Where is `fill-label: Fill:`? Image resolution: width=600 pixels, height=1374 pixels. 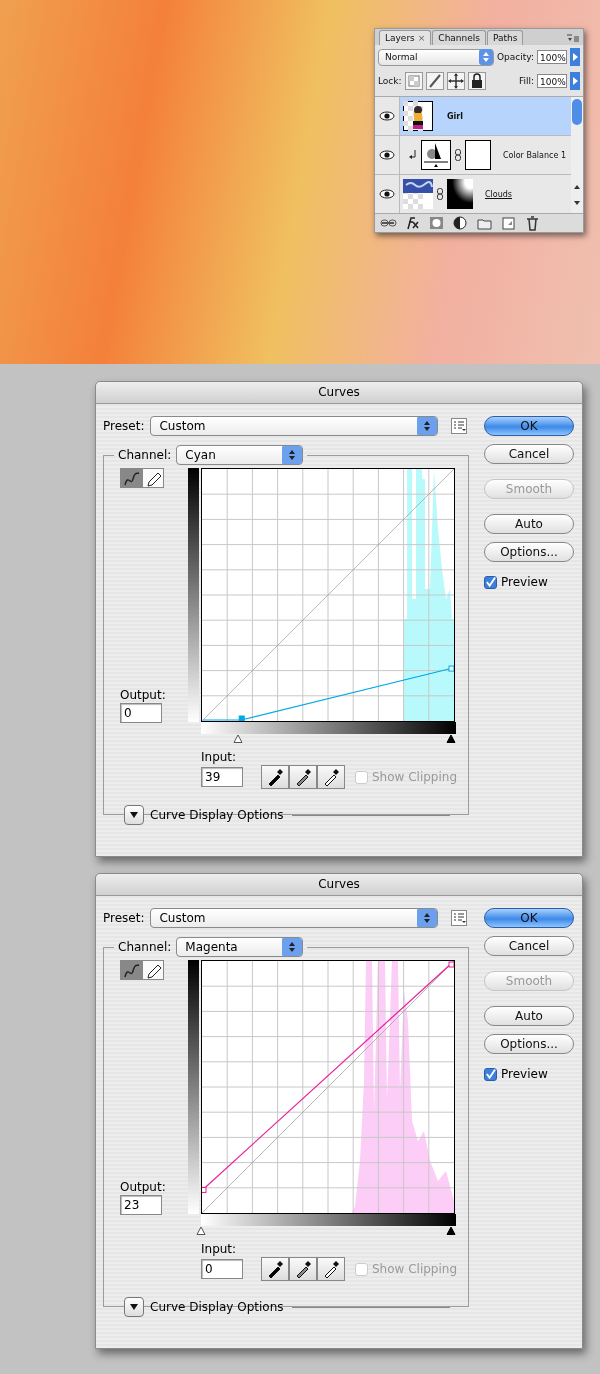 fill-label: Fill: is located at coordinates (526, 81).